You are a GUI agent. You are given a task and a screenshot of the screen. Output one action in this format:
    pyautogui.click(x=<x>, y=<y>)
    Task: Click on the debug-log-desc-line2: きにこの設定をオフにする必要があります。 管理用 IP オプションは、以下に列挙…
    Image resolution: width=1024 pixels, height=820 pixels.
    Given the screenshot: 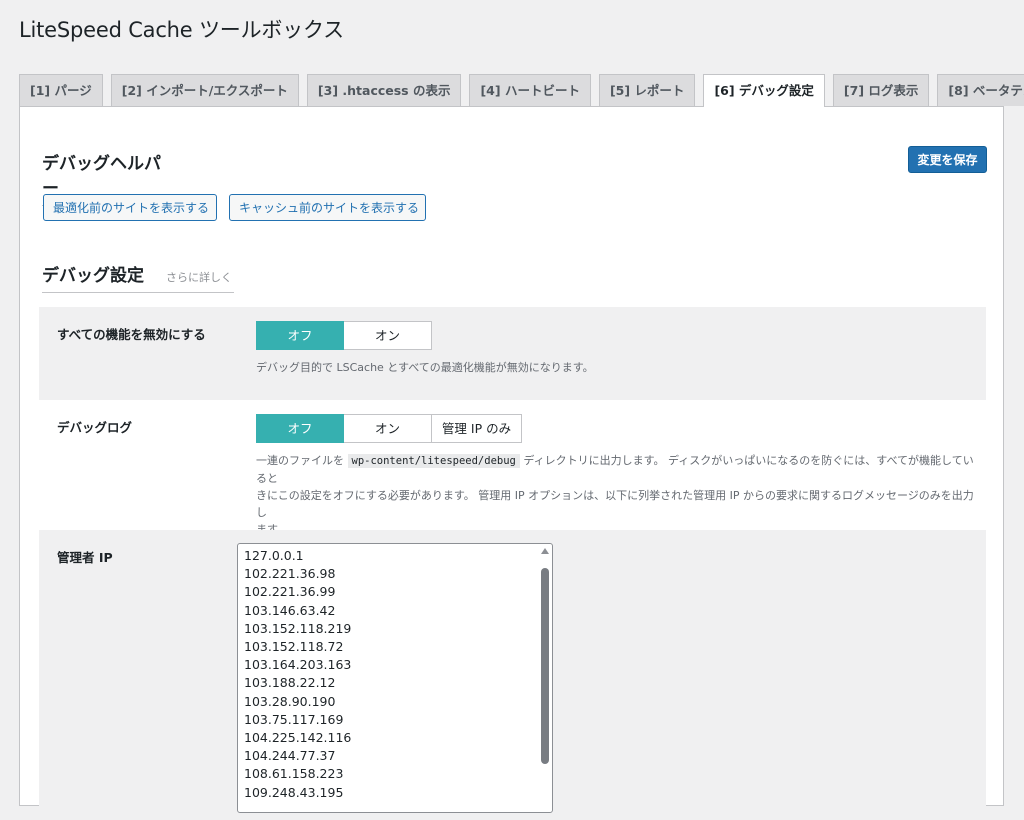 What is the action you would take?
    pyautogui.click(x=615, y=504)
    